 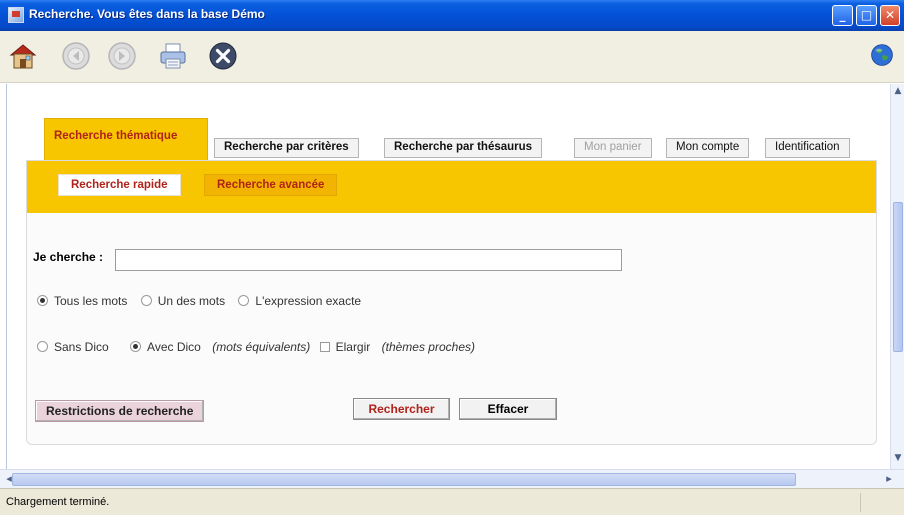 What do you see at coordinates (368, 260) in the screenshot?
I see `search-input` at bounding box center [368, 260].